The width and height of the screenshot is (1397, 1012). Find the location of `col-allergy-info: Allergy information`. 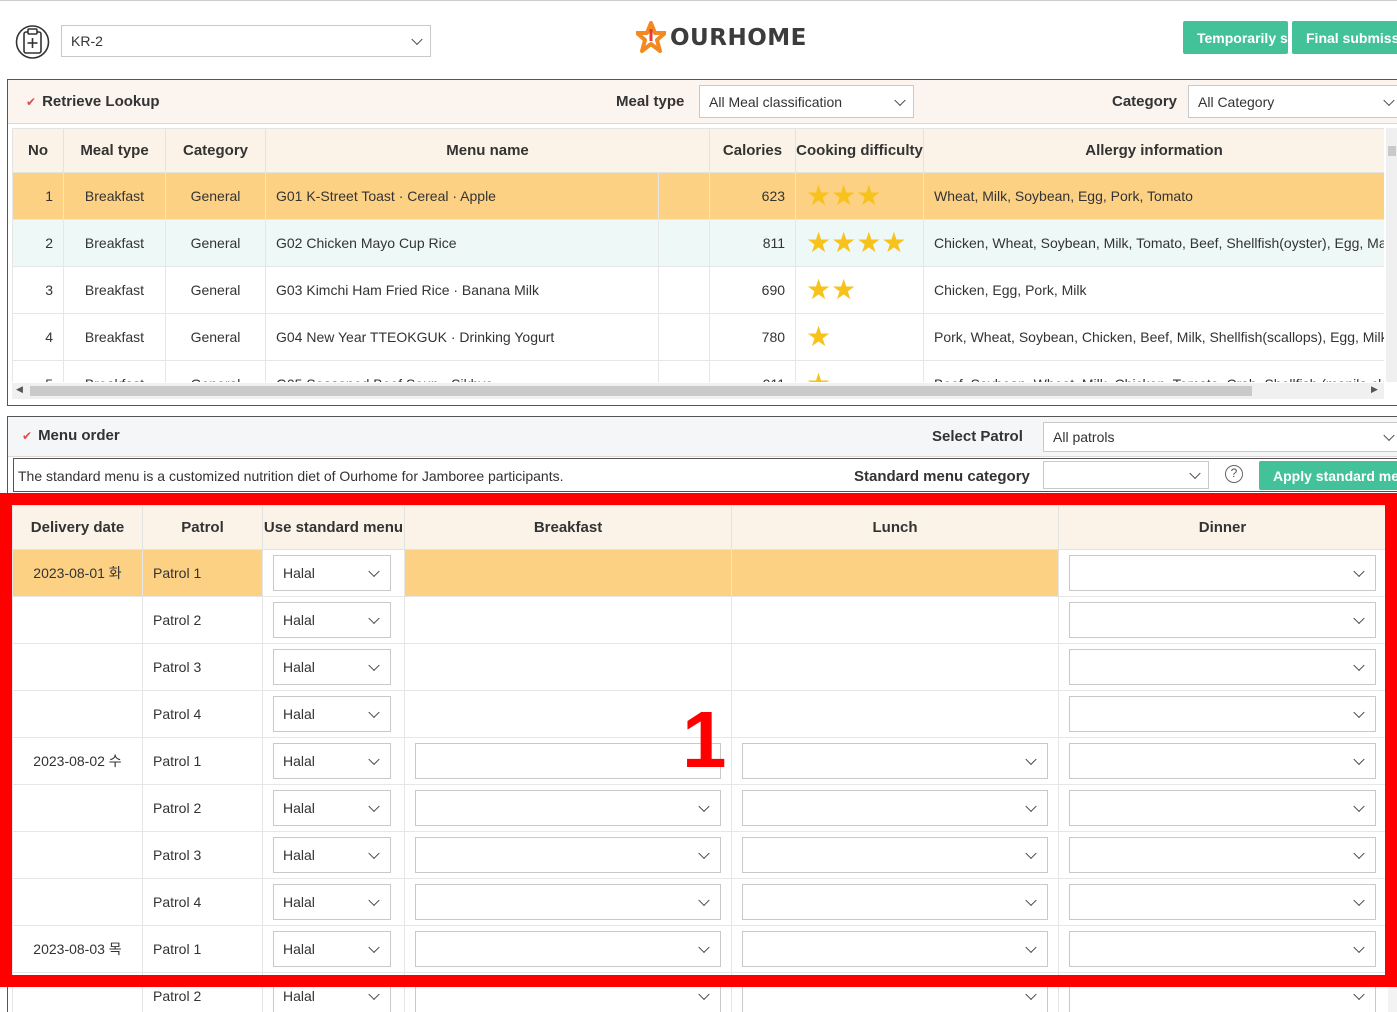

col-allergy-info: Allergy information is located at coordinates (1153, 150).